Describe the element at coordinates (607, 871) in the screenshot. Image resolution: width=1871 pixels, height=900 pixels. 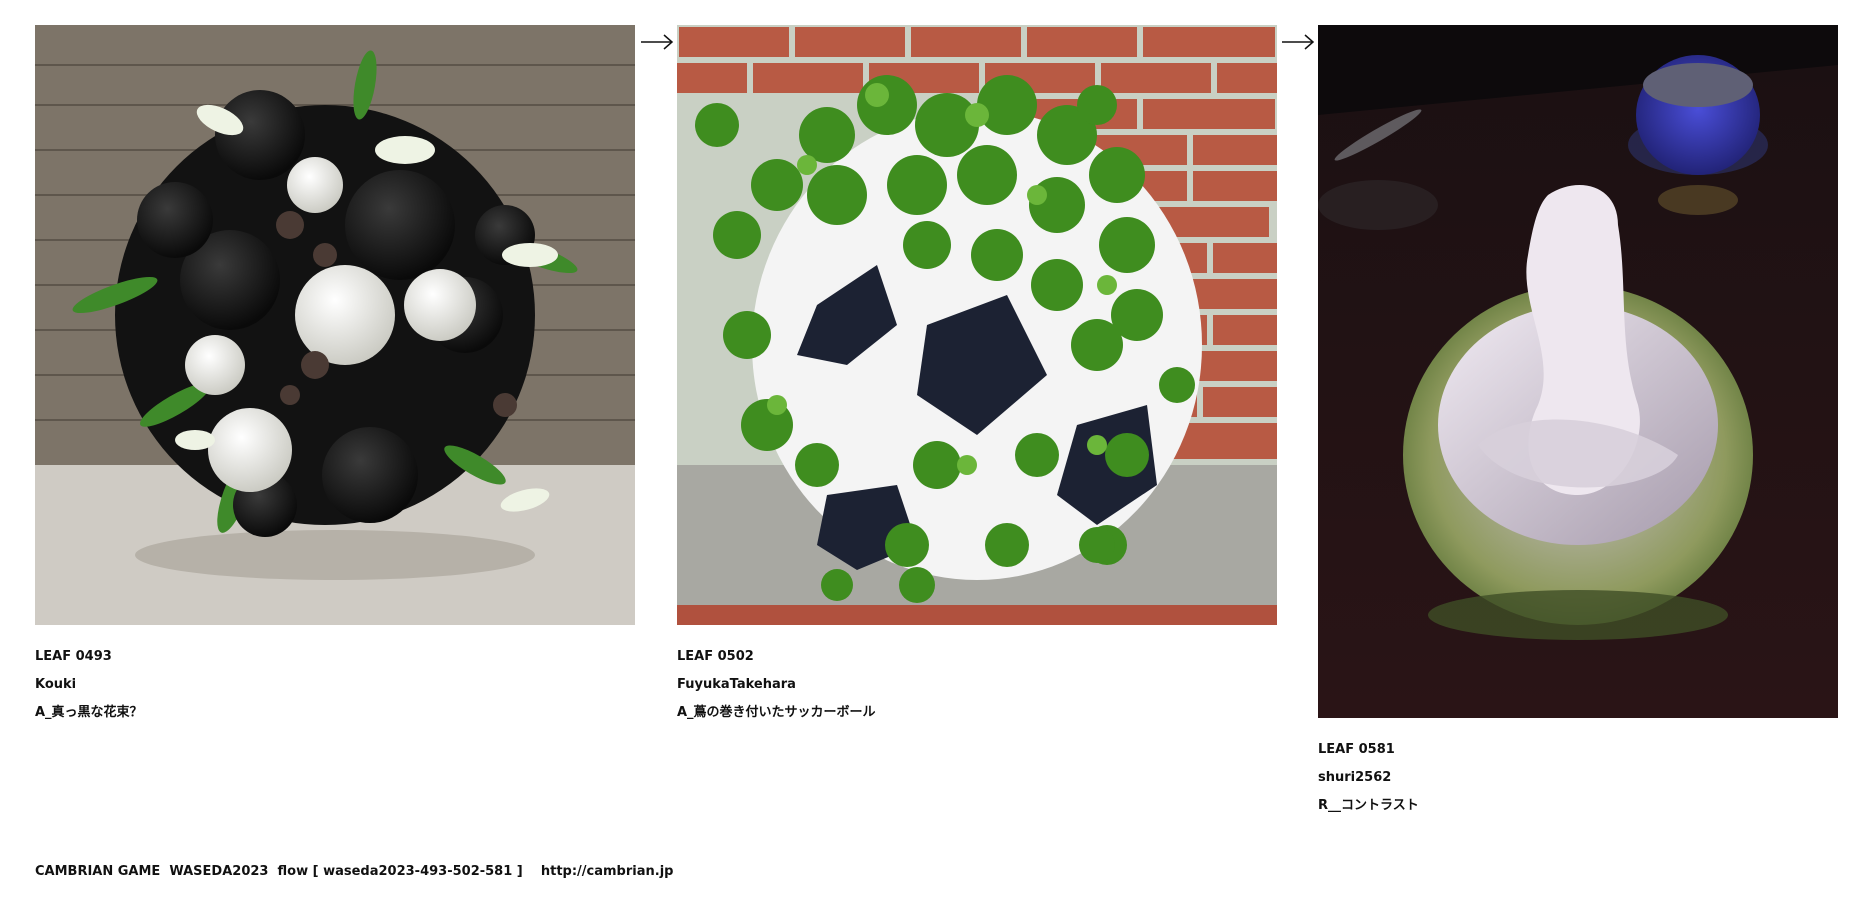
I see `footer-link: http://cambrian.jp` at that location.